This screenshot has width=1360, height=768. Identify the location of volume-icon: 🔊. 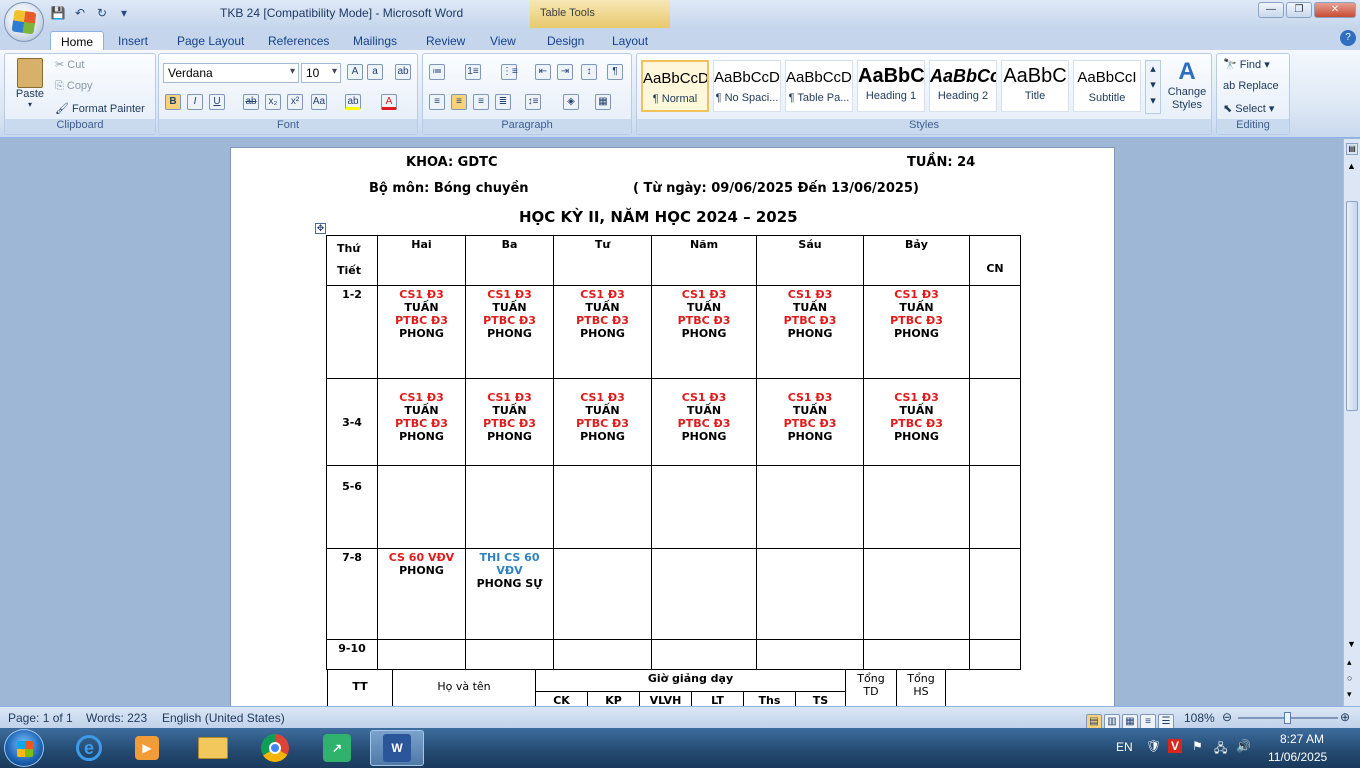
(1243, 746).